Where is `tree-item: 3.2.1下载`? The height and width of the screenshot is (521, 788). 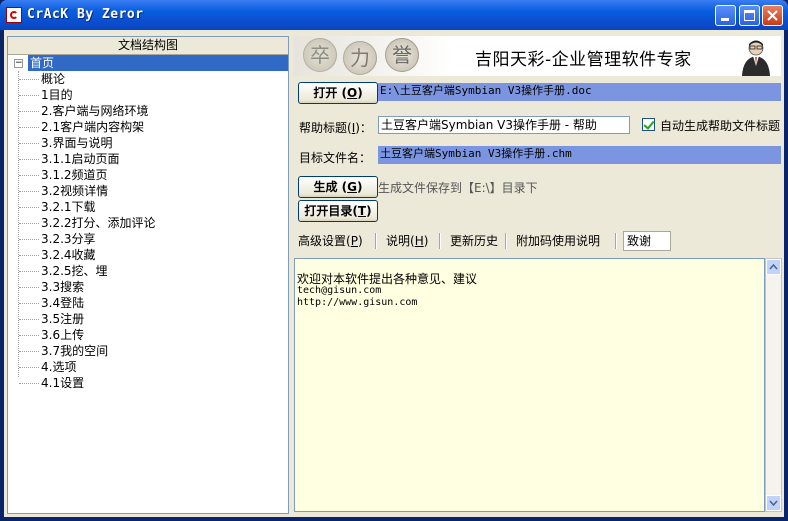 tree-item: 3.2.1下载 is located at coordinates (68, 207).